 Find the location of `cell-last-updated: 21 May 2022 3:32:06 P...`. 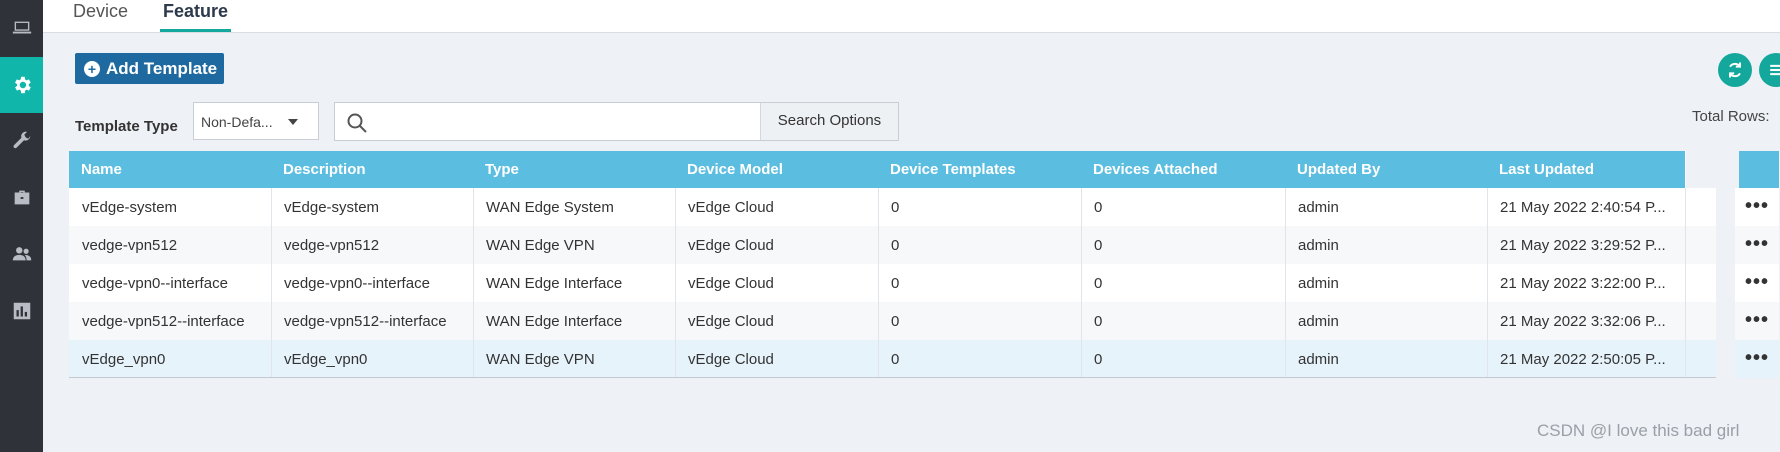

cell-last-updated: 21 May 2022 3:32:06 P... is located at coordinates (1586, 321).